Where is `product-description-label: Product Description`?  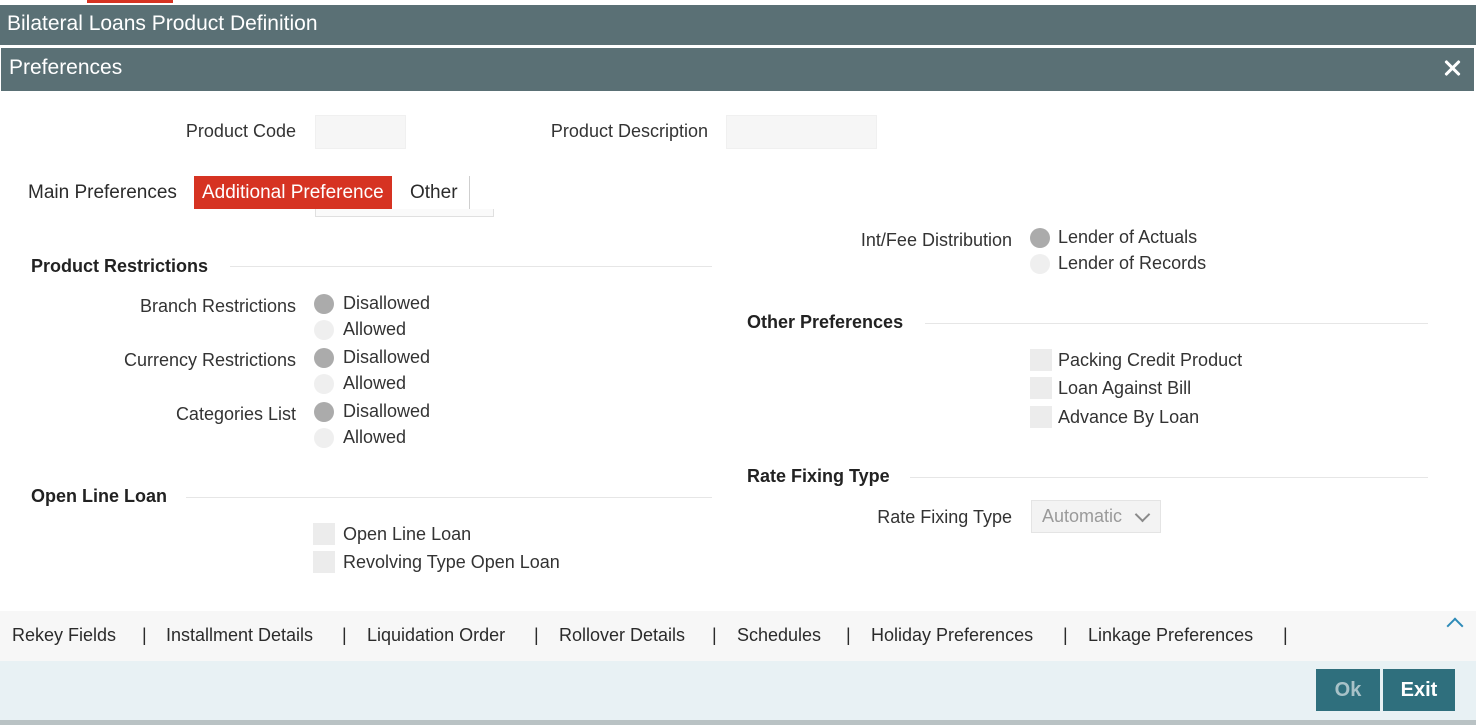 product-description-label: Product Description is located at coordinates (629, 131).